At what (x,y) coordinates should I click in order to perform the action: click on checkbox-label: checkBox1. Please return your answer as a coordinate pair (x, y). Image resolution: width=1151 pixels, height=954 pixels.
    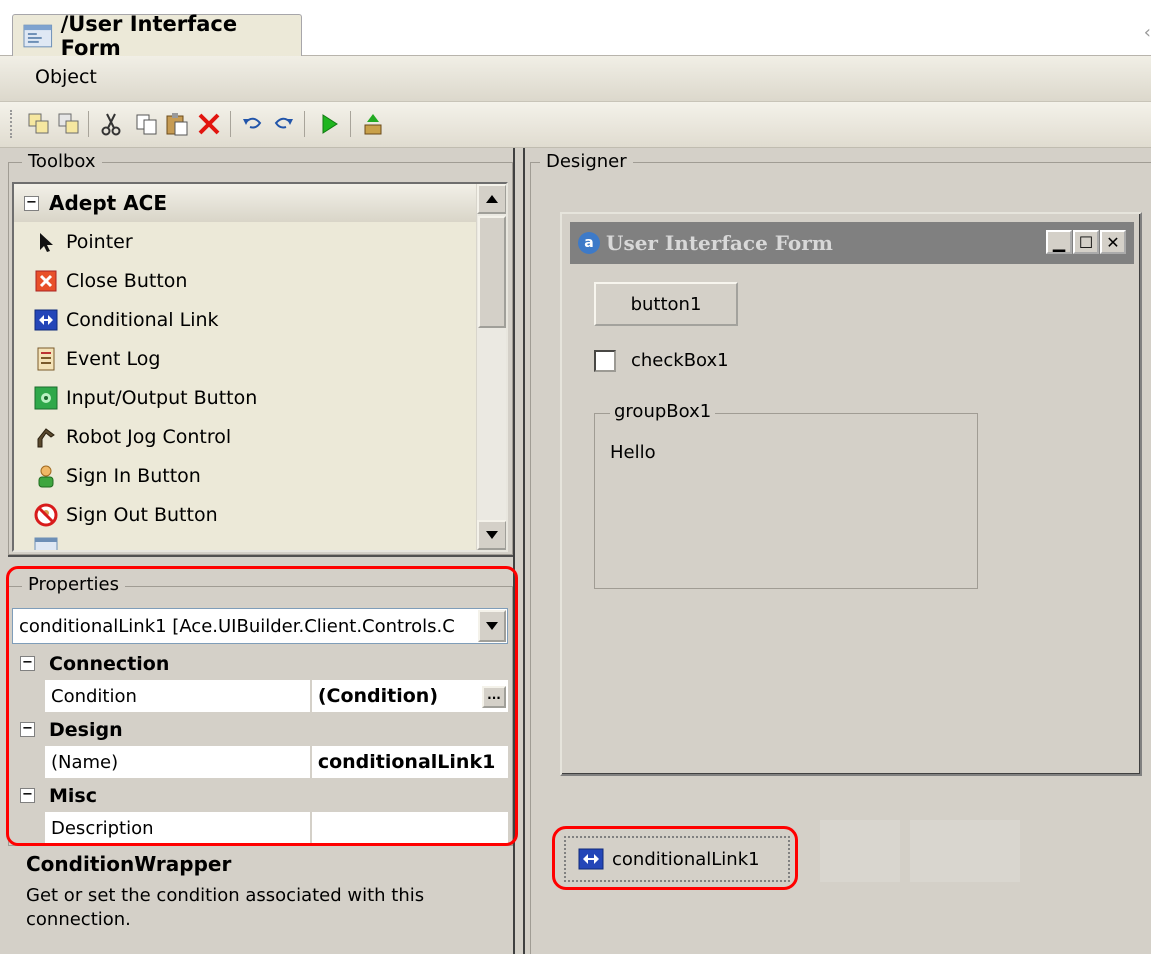
    Looking at the image, I should click on (680, 360).